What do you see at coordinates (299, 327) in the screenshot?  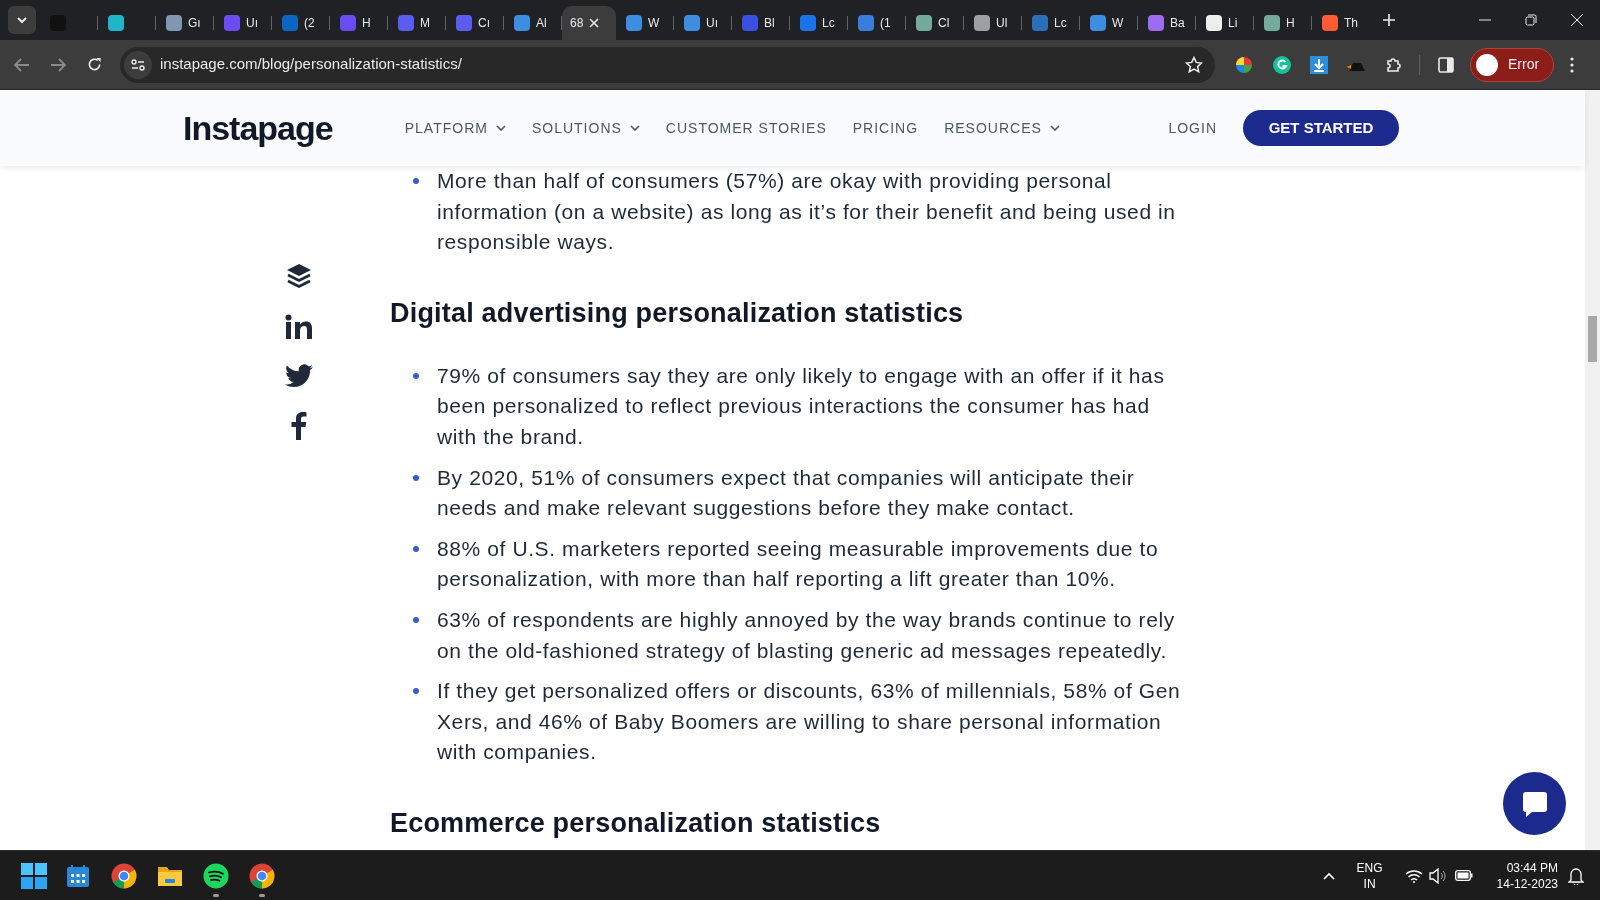 I see `linkedin-icon` at bounding box center [299, 327].